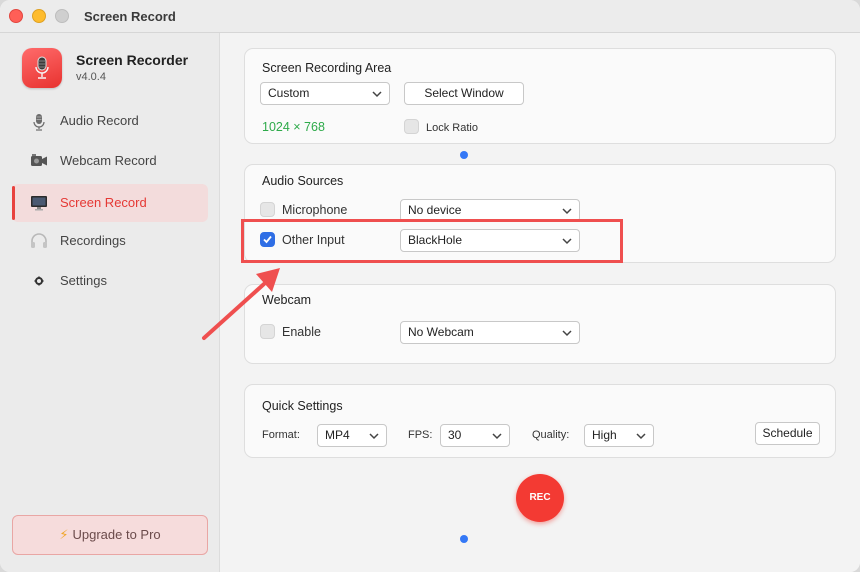 This screenshot has width=860, height=572. What do you see at coordinates (441, 332) in the screenshot?
I see `select-value: No Webcam` at bounding box center [441, 332].